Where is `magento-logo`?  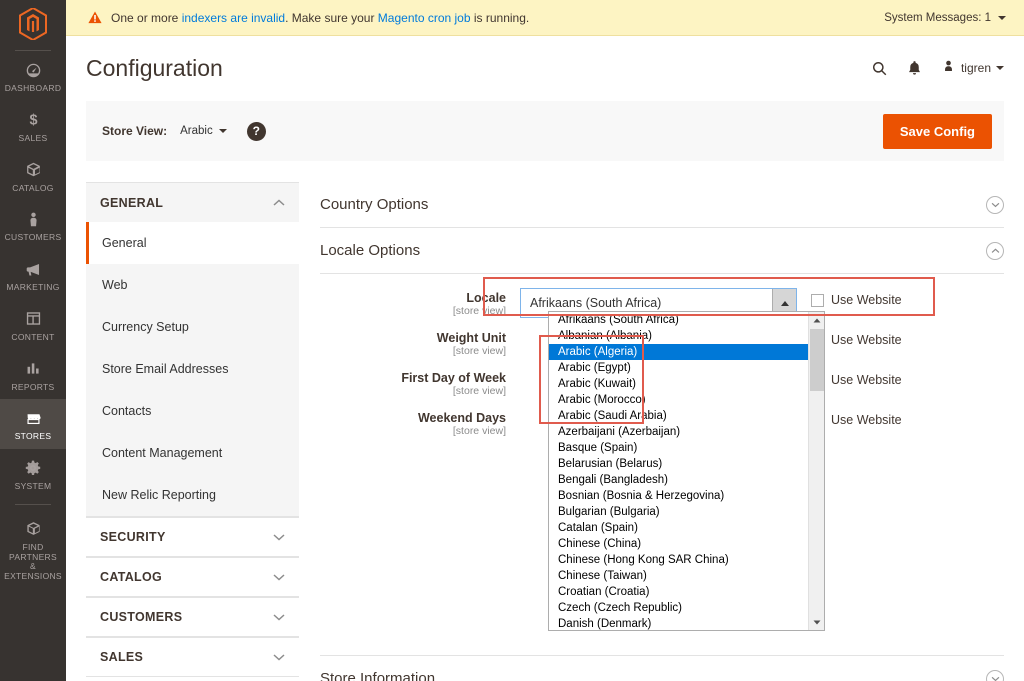 magento-logo is located at coordinates (33, 22).